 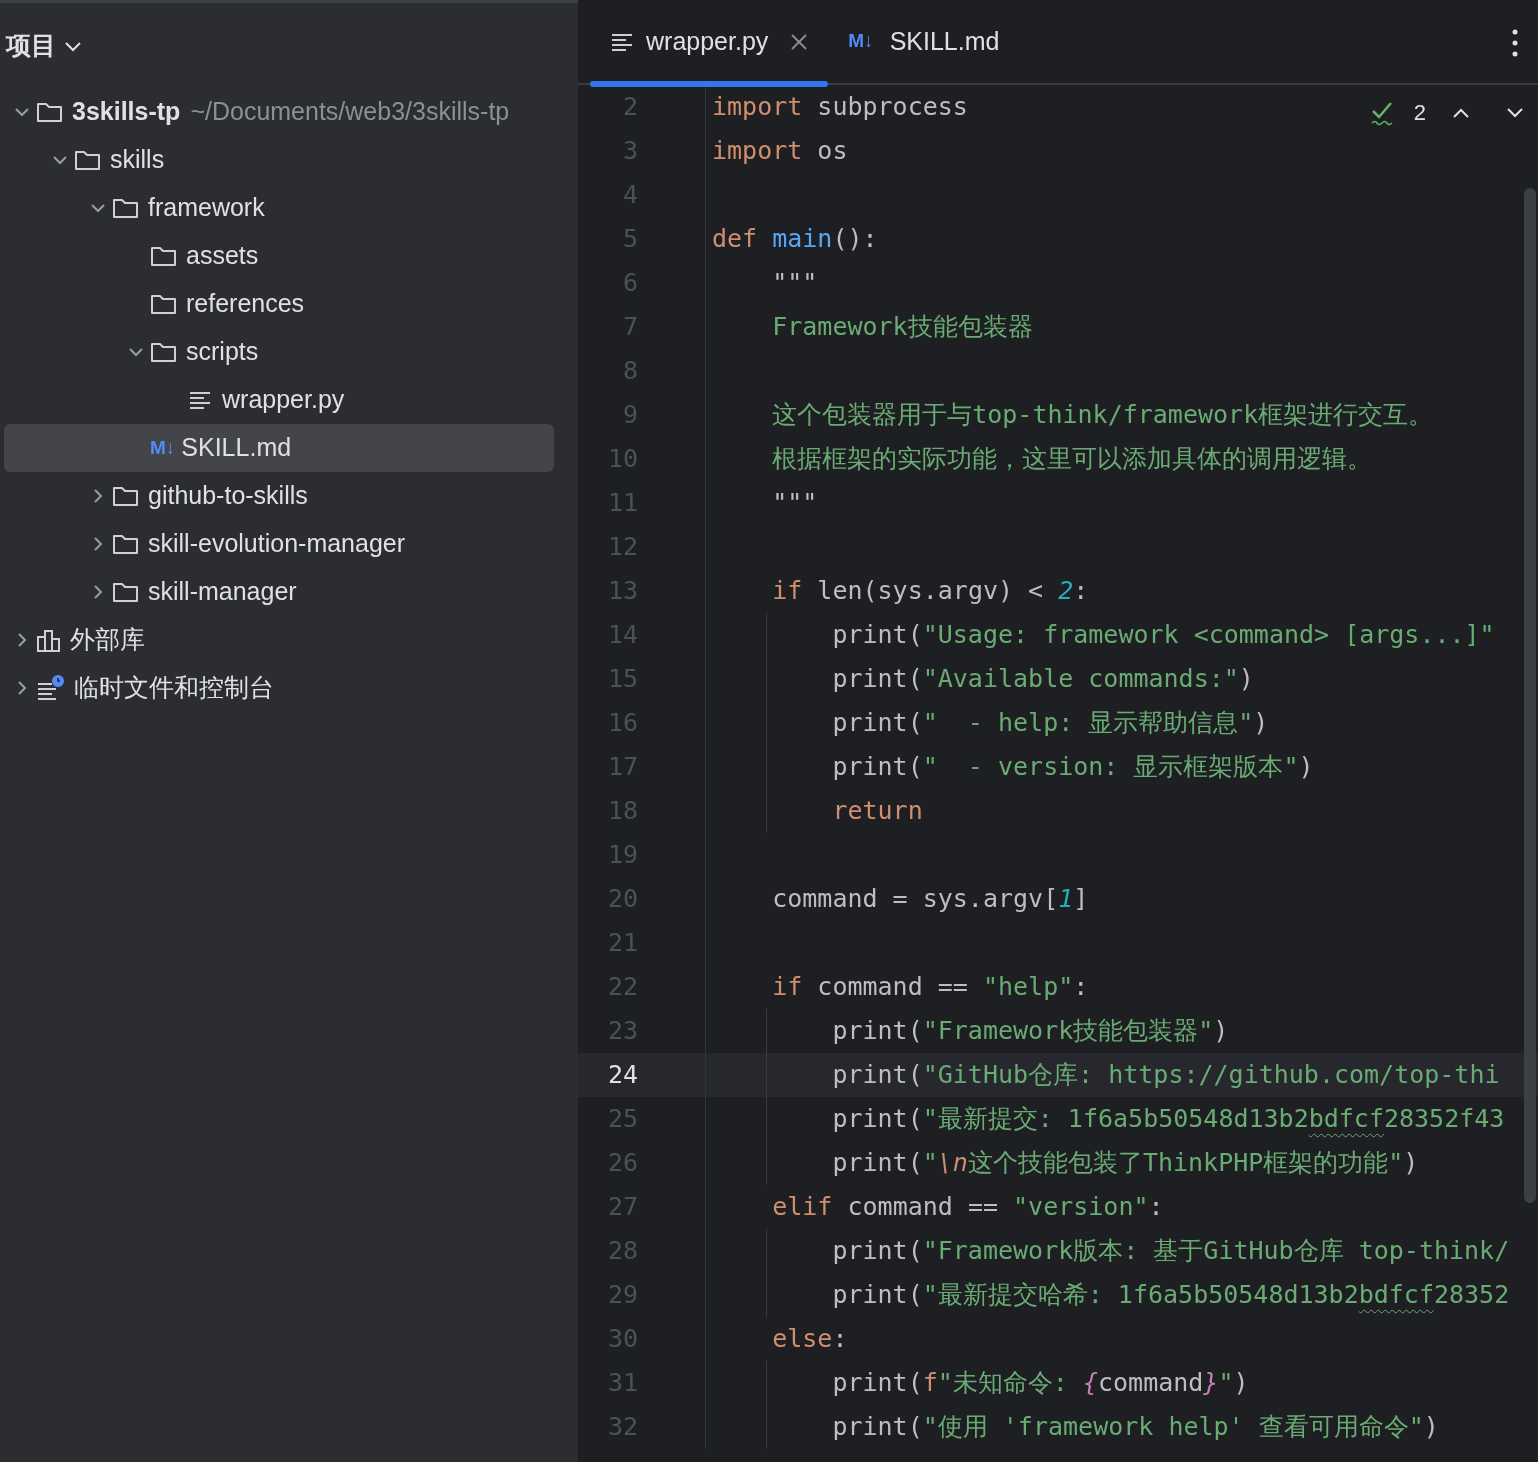 What do you see at coordinates (279, 640) in the screenshot?
I see `tree-item: 外部库` at bounding box center [279, 640].